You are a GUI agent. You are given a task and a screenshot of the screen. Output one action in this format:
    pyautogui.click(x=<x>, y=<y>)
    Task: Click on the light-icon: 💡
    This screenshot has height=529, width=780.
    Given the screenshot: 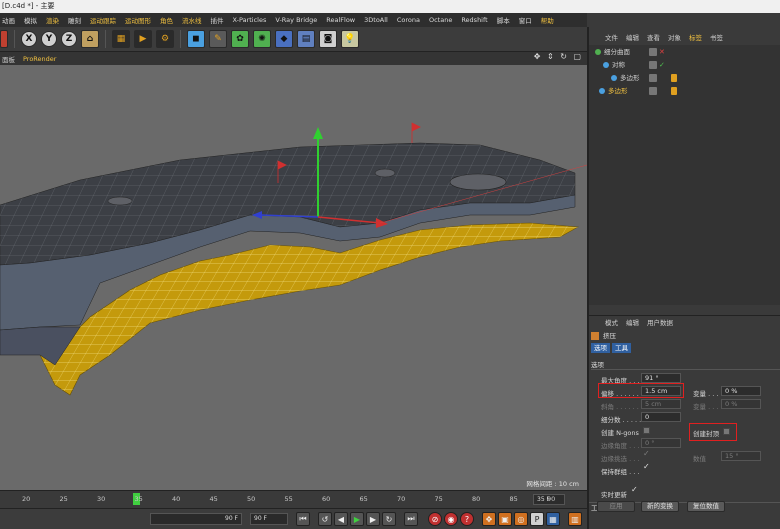 What is the action you would take?
    pyautogui.click(x=350, y=39)
    